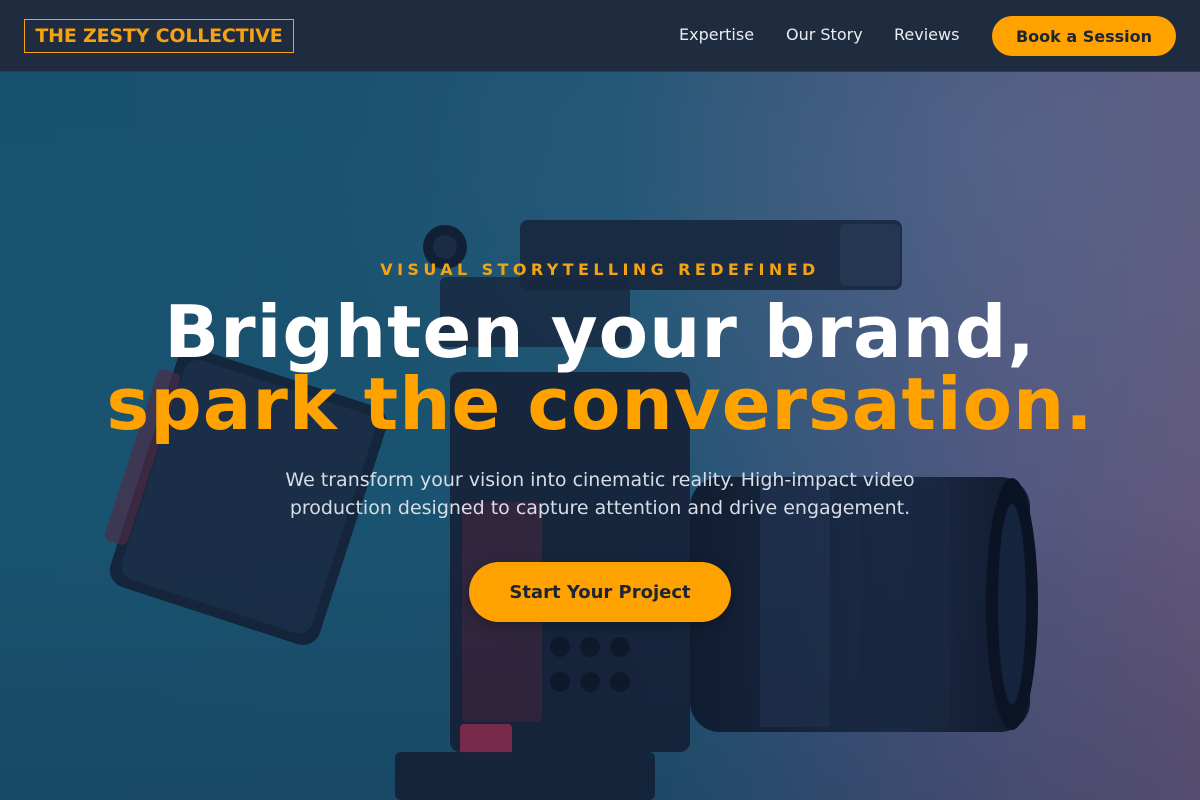  I want to click on book-session-button: Book a Session, so click(1084, 36).